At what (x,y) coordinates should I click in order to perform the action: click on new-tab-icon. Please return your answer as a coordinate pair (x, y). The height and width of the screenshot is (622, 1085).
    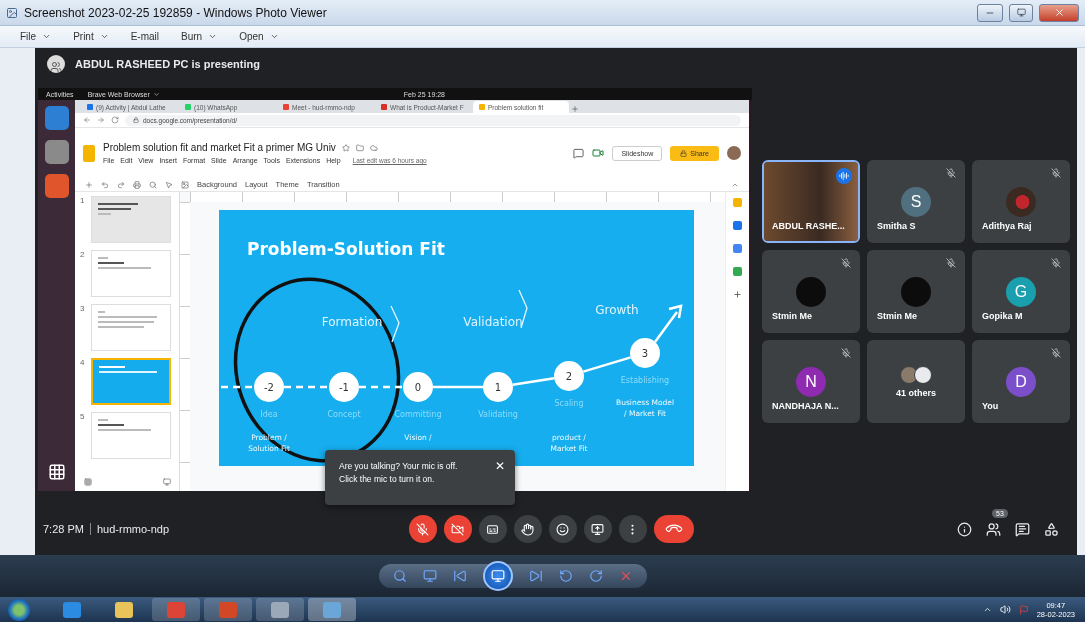
    Looking at the image, I should click on (575, 109).